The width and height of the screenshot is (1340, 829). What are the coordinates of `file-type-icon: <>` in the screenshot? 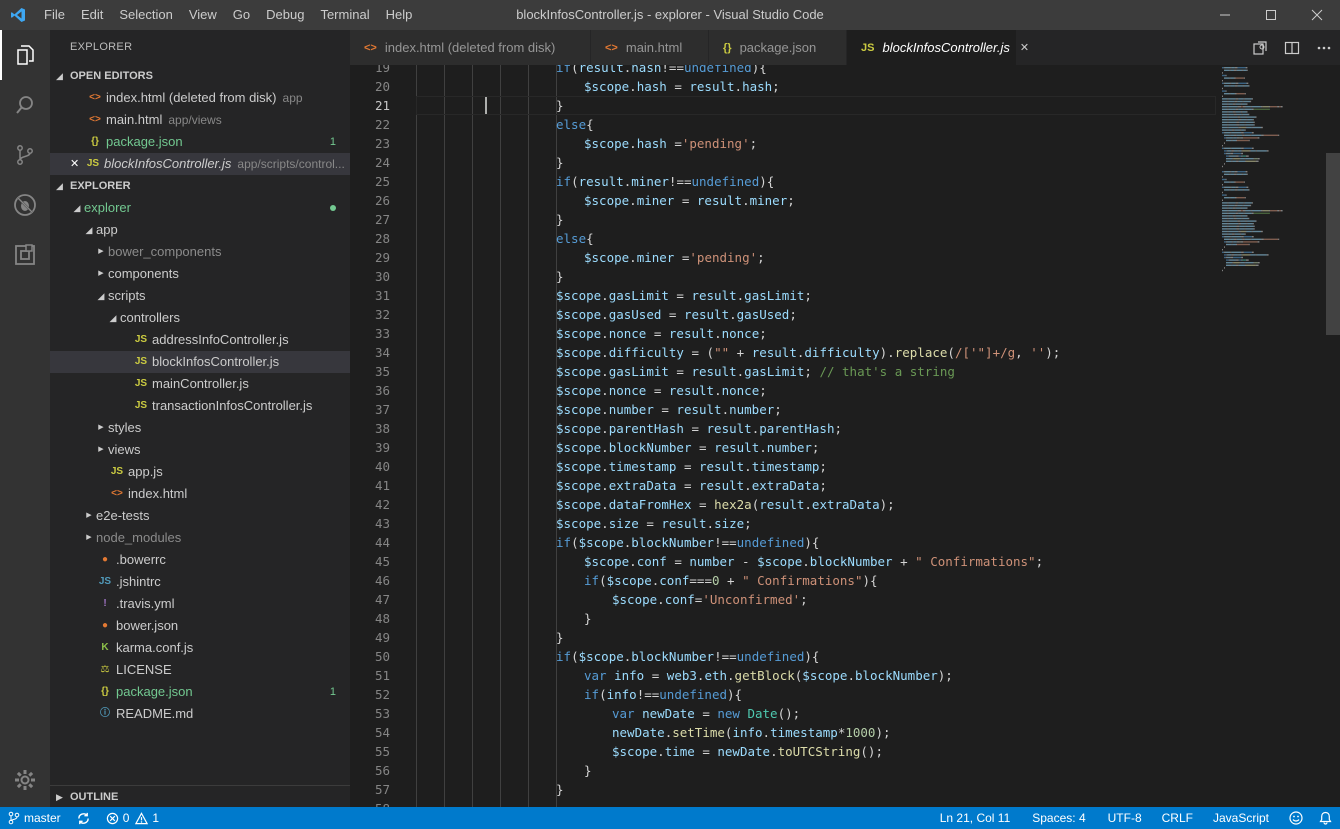 It's located at (95, 97).